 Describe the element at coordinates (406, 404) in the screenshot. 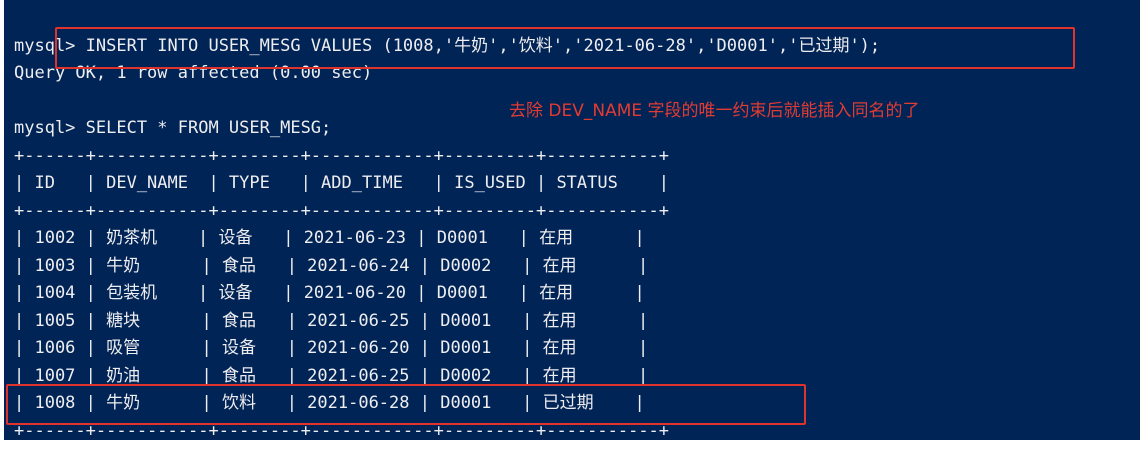

I see `new-row-highlight-box` at that location.